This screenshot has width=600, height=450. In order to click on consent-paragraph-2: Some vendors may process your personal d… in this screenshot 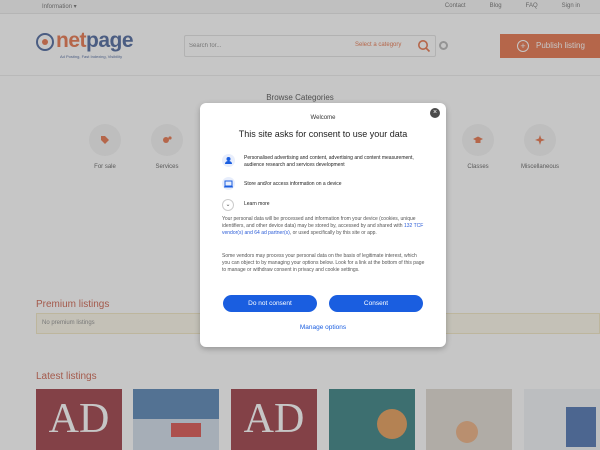, I will do `click(323, 263)`.